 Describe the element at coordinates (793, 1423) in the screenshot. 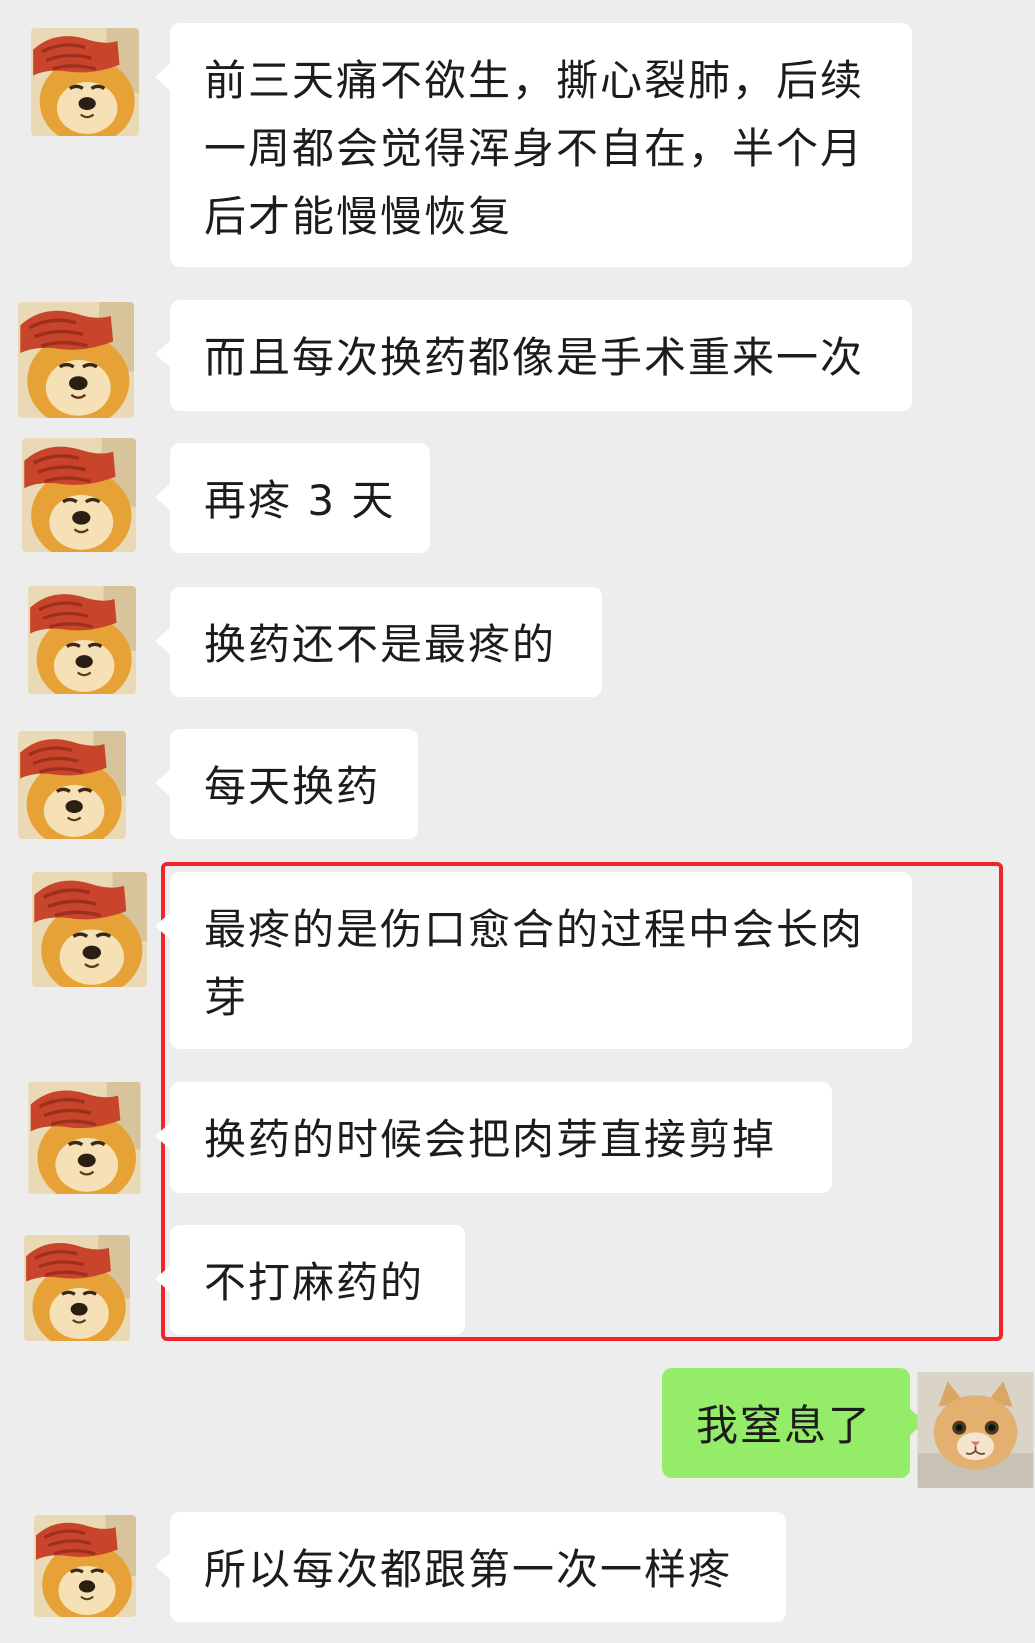

I see `message-bubble-mine: 我窒息了` at that location.